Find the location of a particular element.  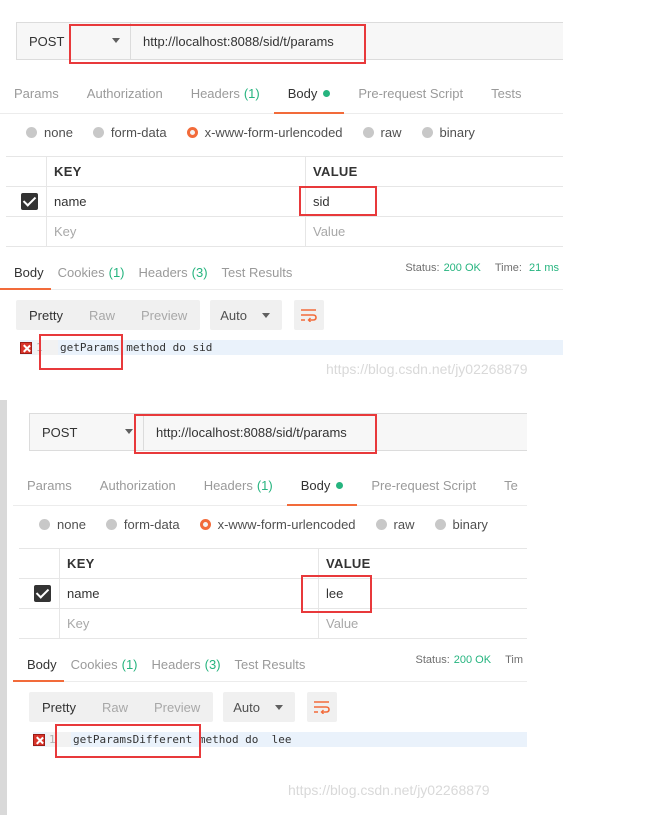

view-mode-toggle: Pretty Raw Preview is located at coordinates (108, 315).